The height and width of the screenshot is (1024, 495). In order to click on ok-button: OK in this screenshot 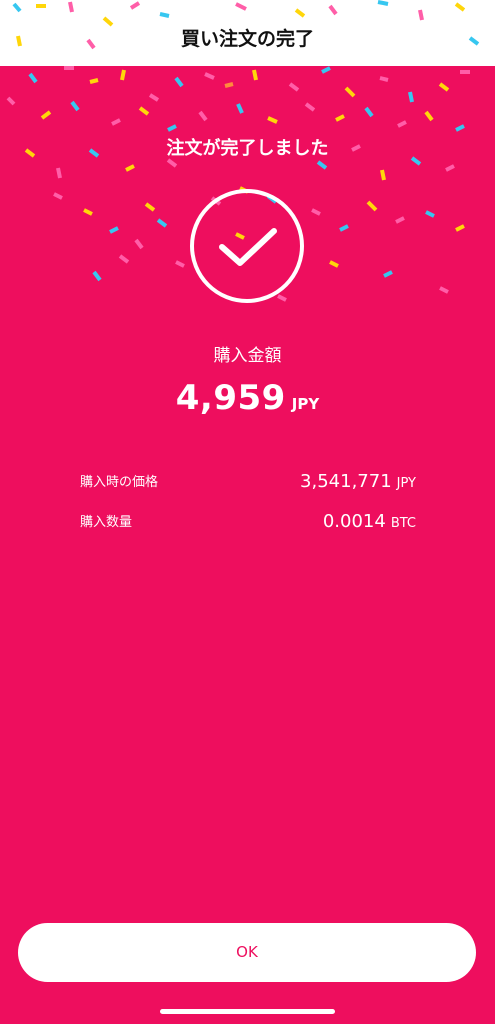, I will do `click(247, 952)`.